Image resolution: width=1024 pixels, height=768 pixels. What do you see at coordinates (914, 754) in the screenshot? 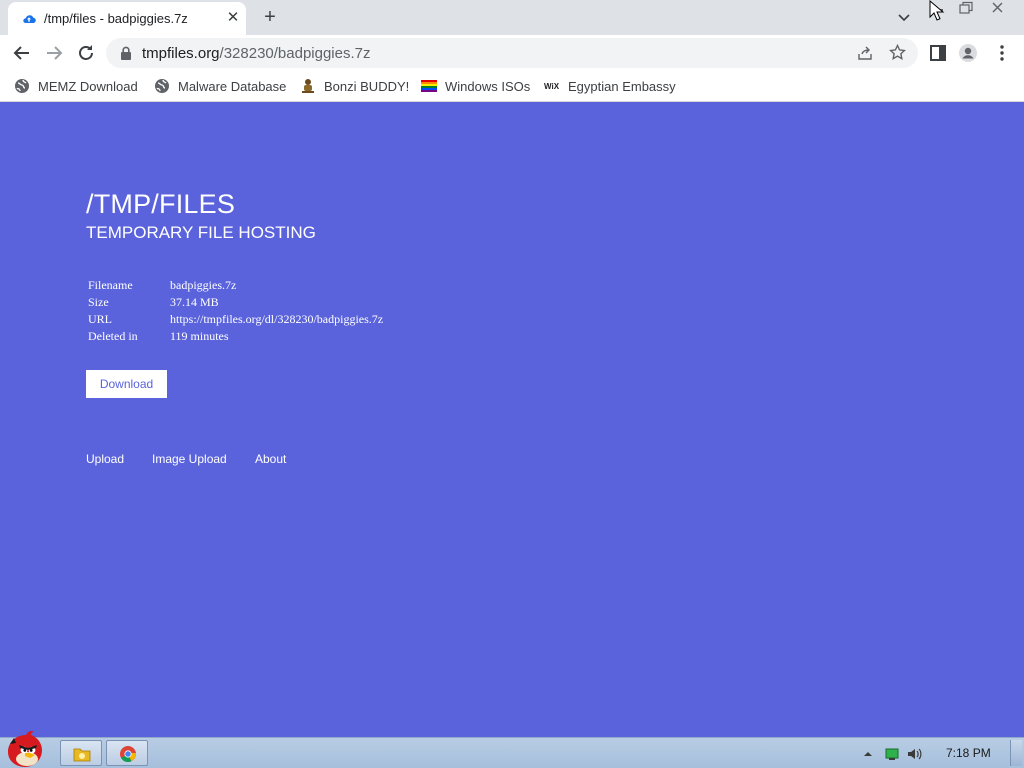
I see `volume-icon` at bounding box center [914, 754].